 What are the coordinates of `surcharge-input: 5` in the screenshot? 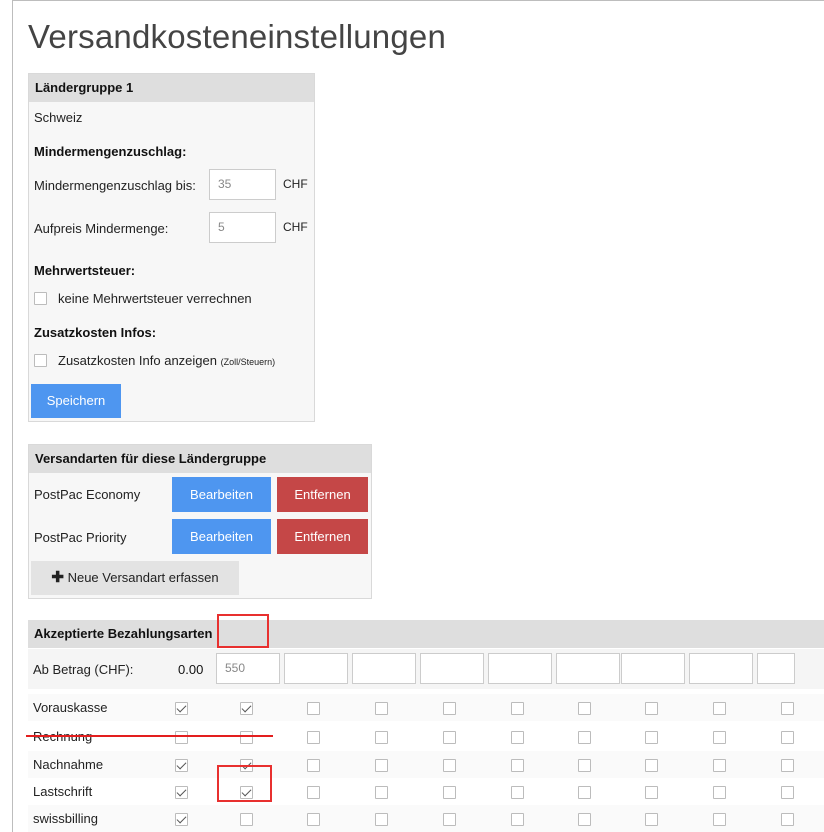 It's located at (242, 227).